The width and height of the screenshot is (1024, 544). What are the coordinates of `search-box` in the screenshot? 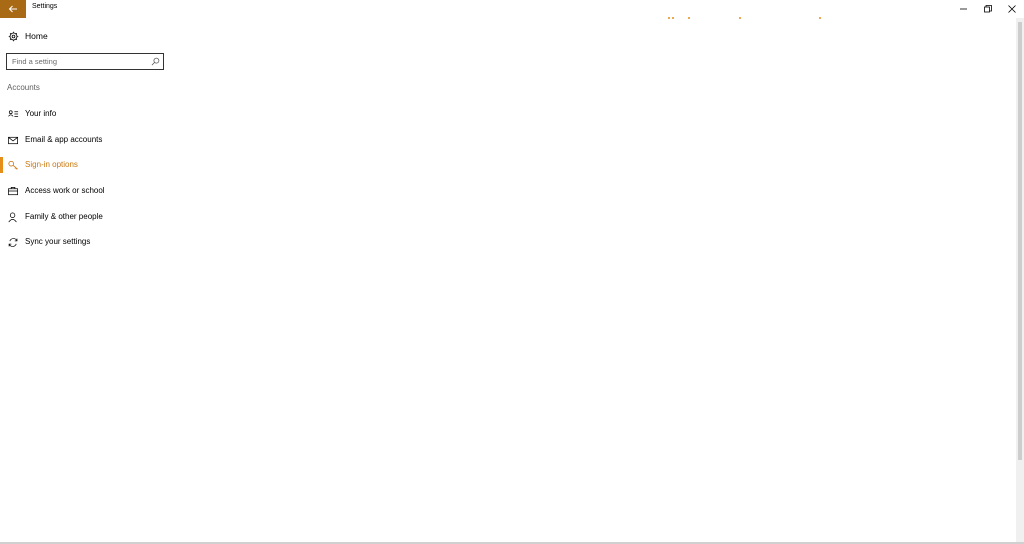 It's located at (85, 61).